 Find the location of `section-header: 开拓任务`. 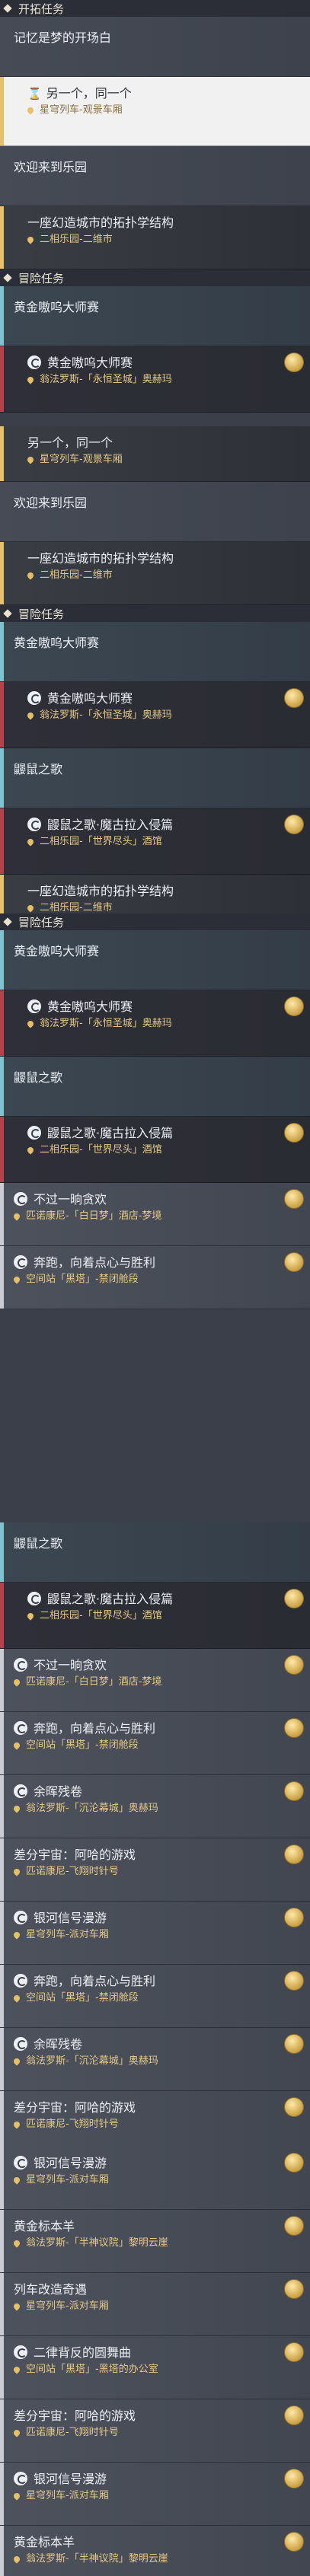

section-header: 开拓任务 is located at coordinates (155, 8).